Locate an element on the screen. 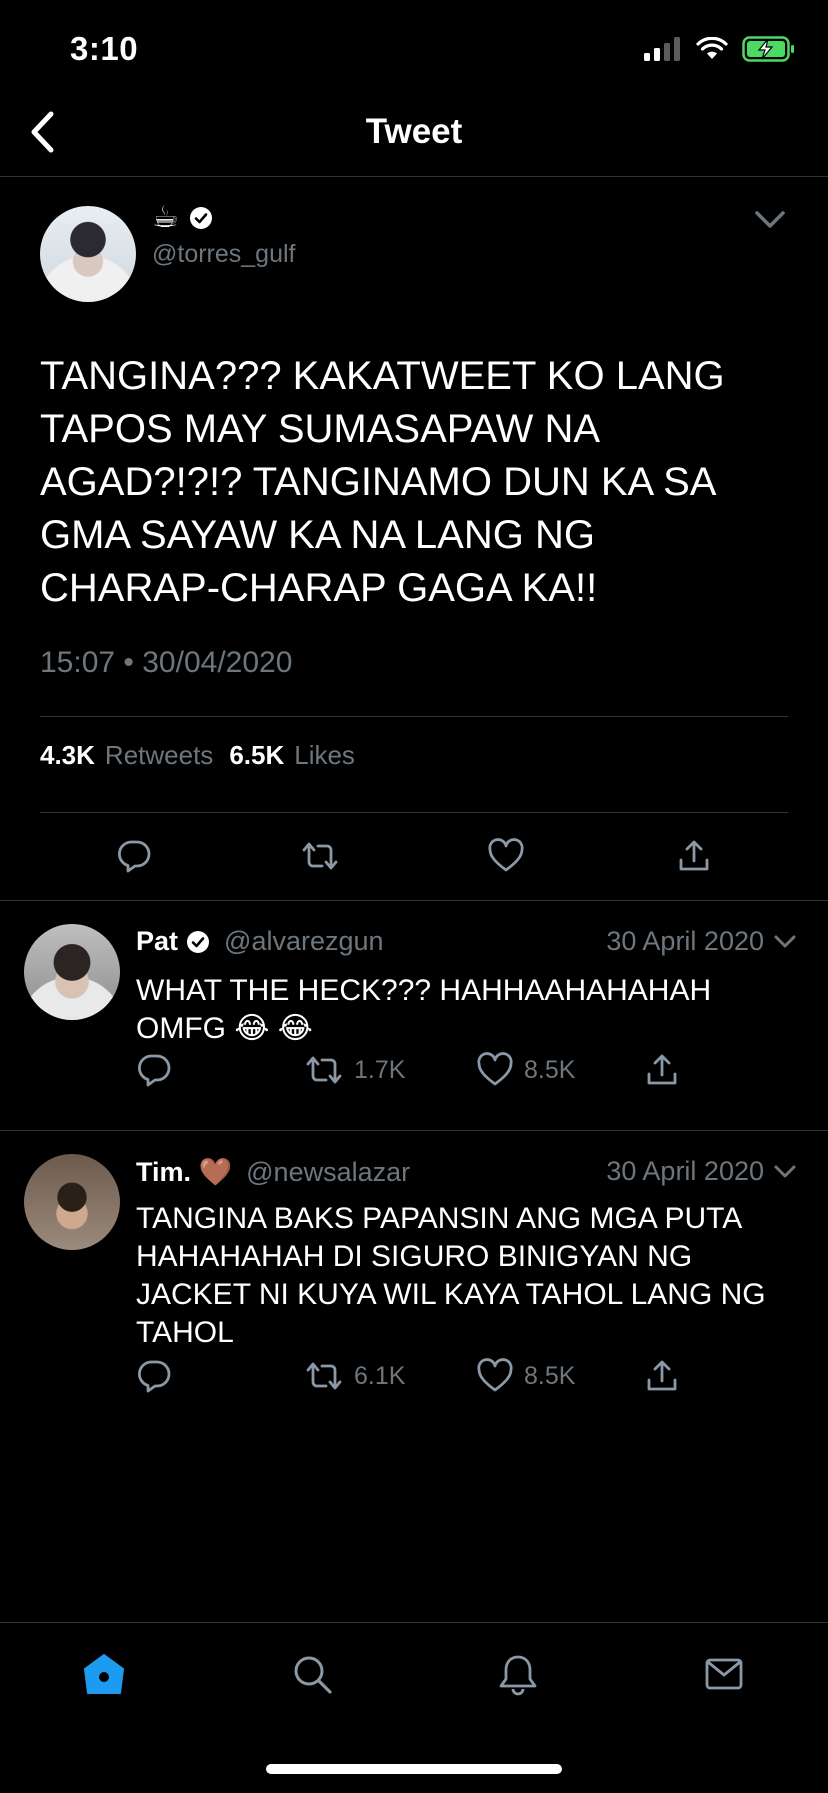 The width and height of the screenshot is (828, 1793). retweet-count: 1.7K is located at coordinates (380, 1069).